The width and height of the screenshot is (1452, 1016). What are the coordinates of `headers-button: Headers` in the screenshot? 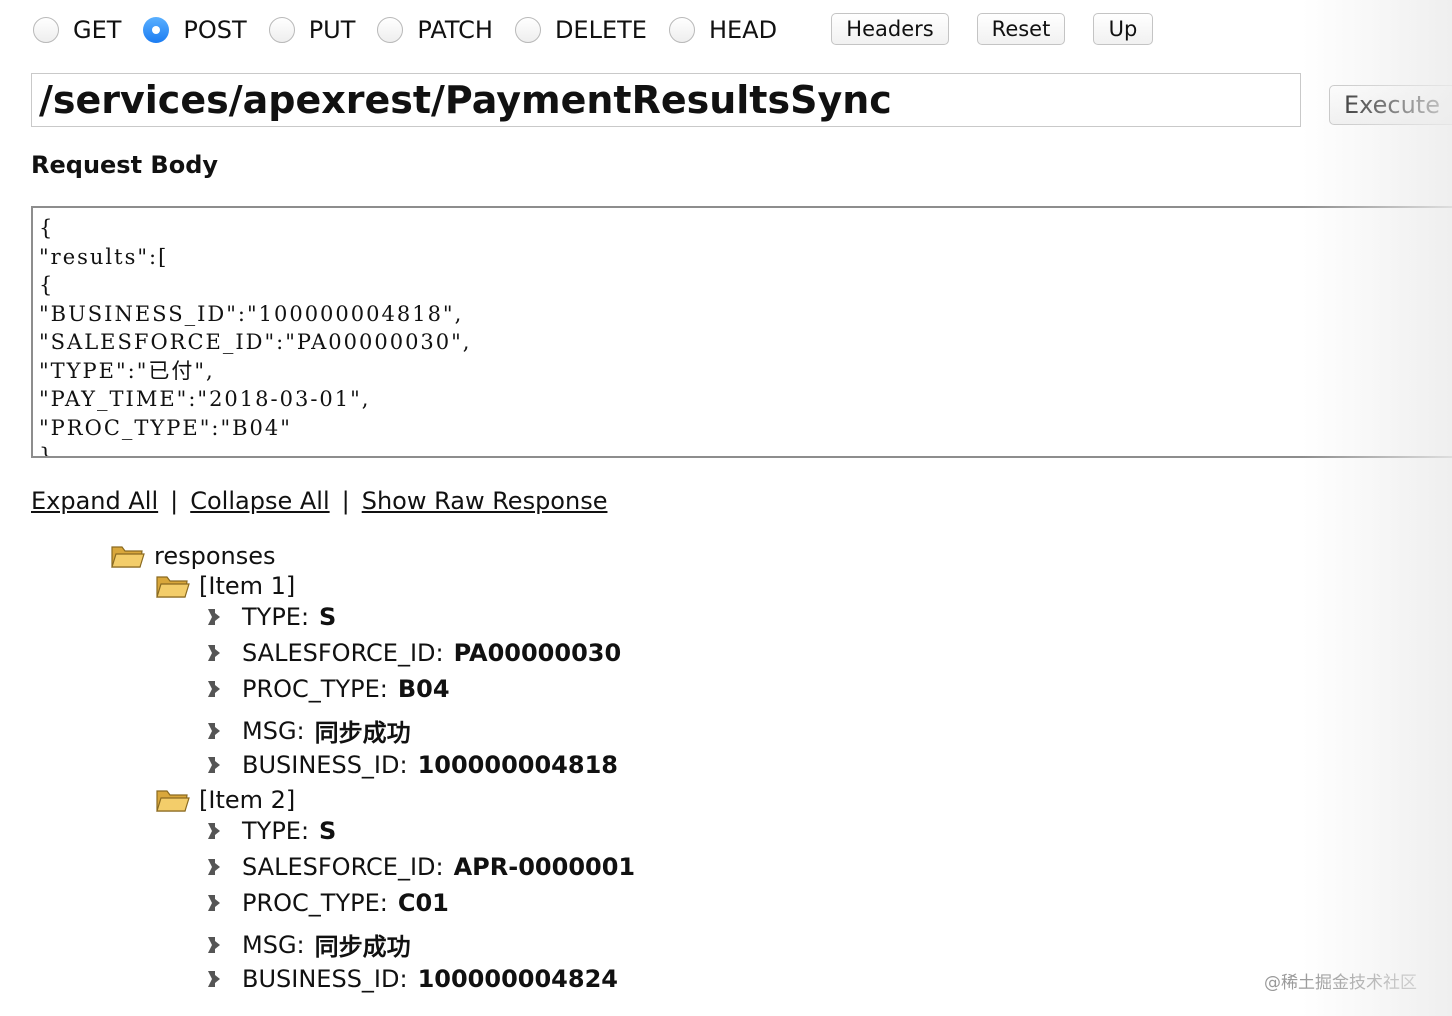 It's located at (890, 29).